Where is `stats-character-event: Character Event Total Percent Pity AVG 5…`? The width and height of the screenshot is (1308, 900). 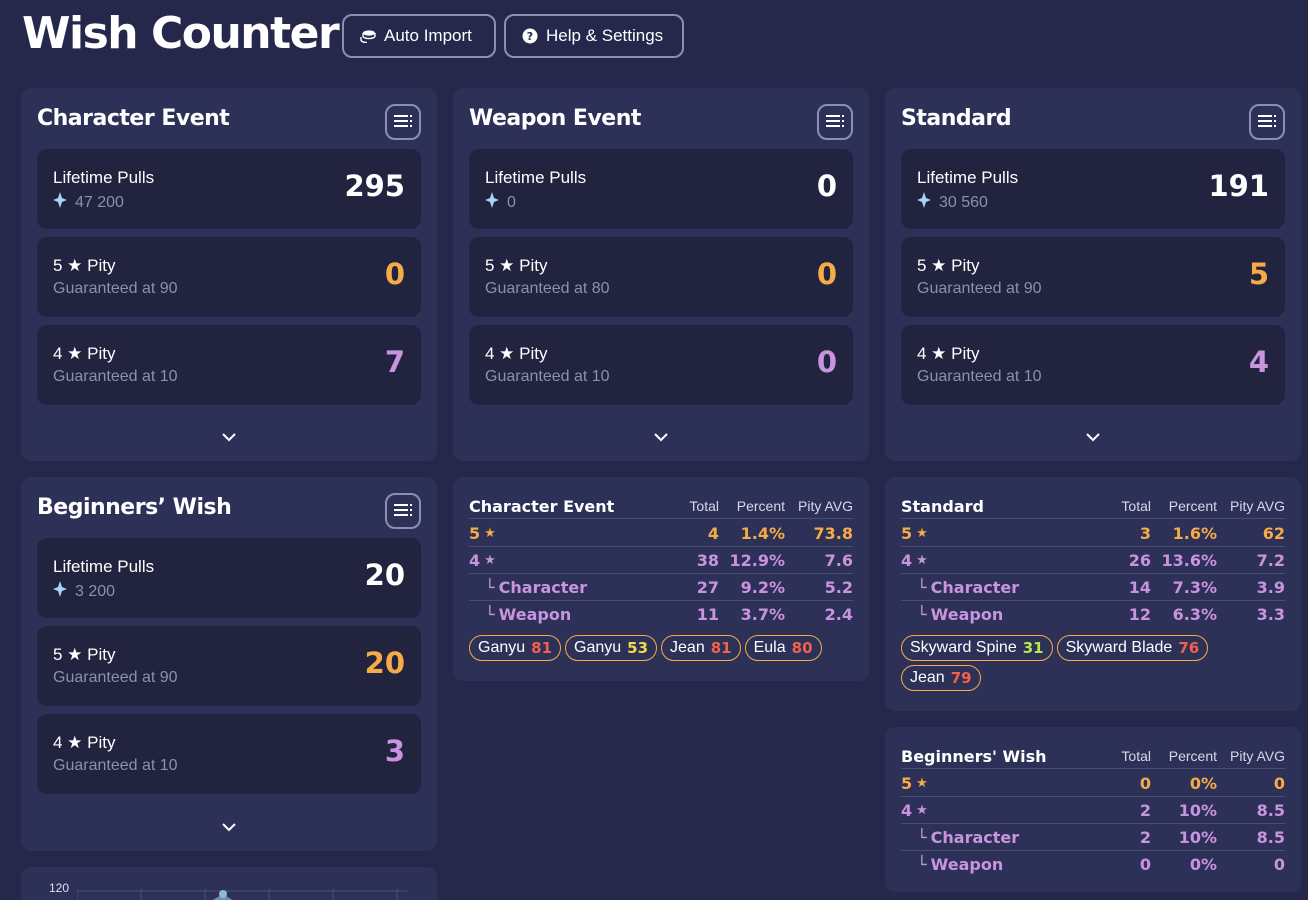 stats-character-event: Character Event Total Percent Pity AVG 5… is located at coordinates (661, 579).